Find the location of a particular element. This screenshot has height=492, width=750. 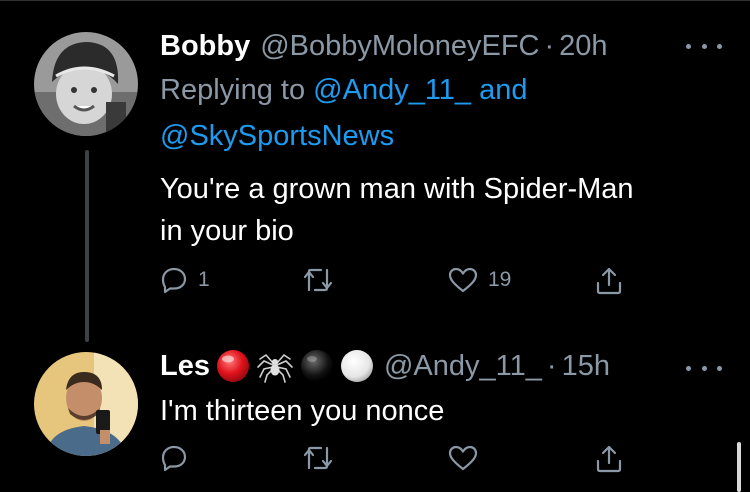

bobby-tweet-header: Bobby @BobbyMoloneyEFC · 20h is located at coordinates (384, 46).